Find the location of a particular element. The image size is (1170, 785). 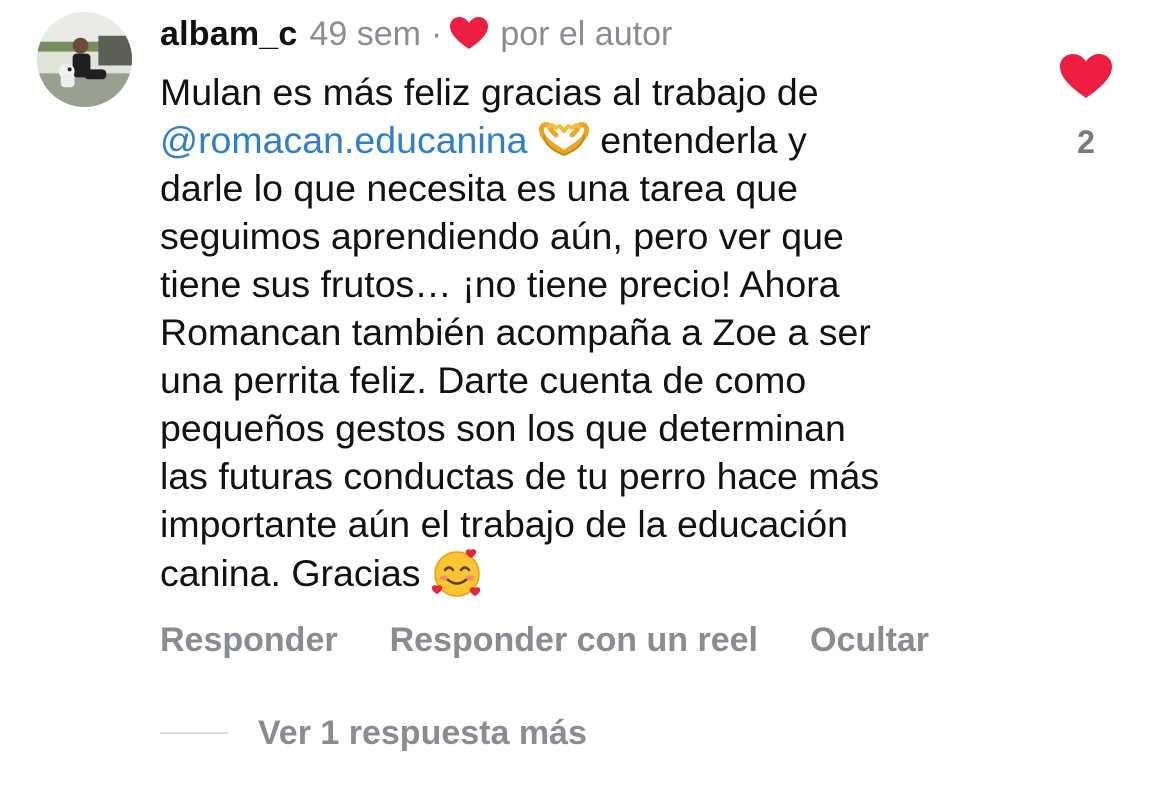

comment-line: @romacan.educanina entenderla y is located at coordinates (590, 140).